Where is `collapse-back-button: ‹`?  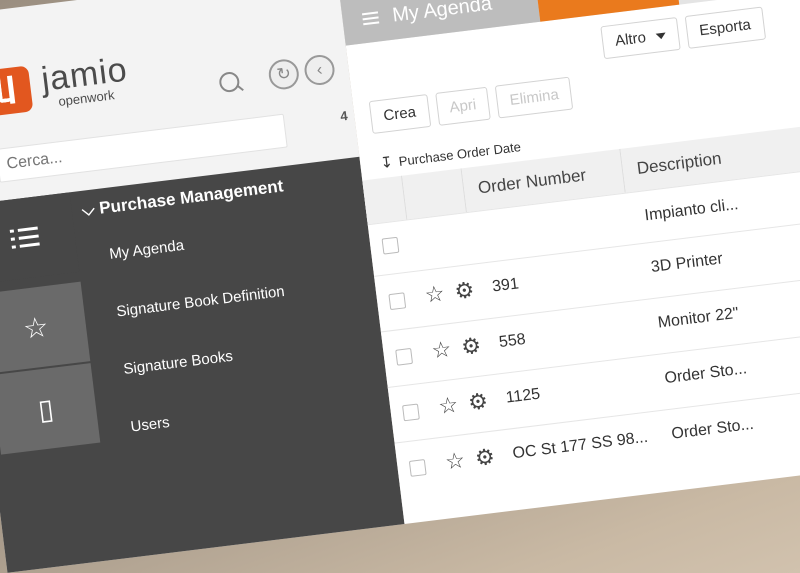 collapse-back-button: ‹ is located at coordinates (319, 70).